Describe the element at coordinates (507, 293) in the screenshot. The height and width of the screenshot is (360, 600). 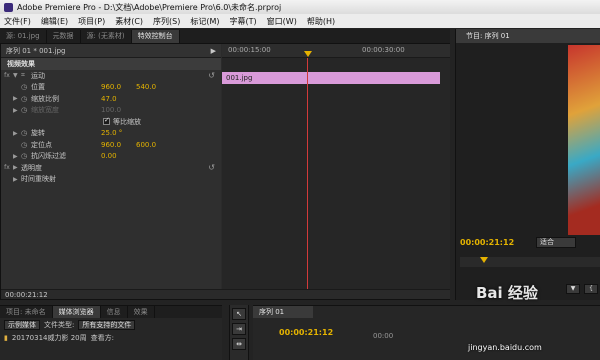
I see `watermark-logo: Bai 经验` at that location.